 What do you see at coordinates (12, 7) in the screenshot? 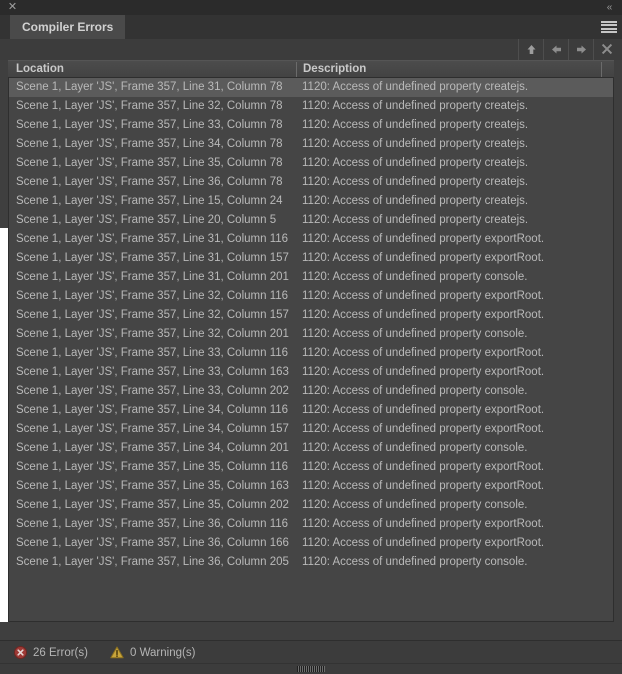
I see `close-icon: ✕` at bounding box center [12, 7].